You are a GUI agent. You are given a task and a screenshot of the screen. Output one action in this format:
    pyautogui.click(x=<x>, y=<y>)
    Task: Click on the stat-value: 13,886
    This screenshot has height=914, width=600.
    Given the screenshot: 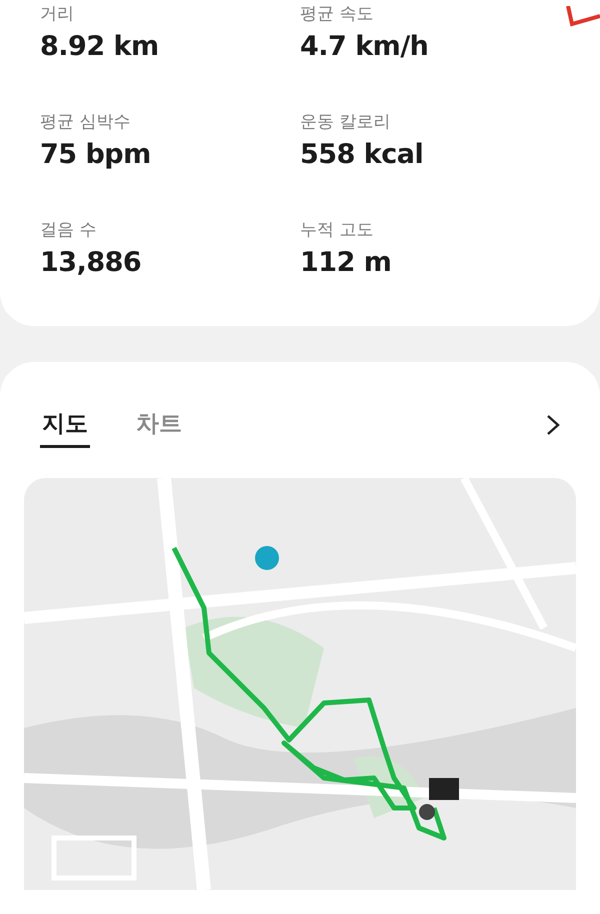 What is the action you would take?
    pyautogui.click(x=91, y=262)
    